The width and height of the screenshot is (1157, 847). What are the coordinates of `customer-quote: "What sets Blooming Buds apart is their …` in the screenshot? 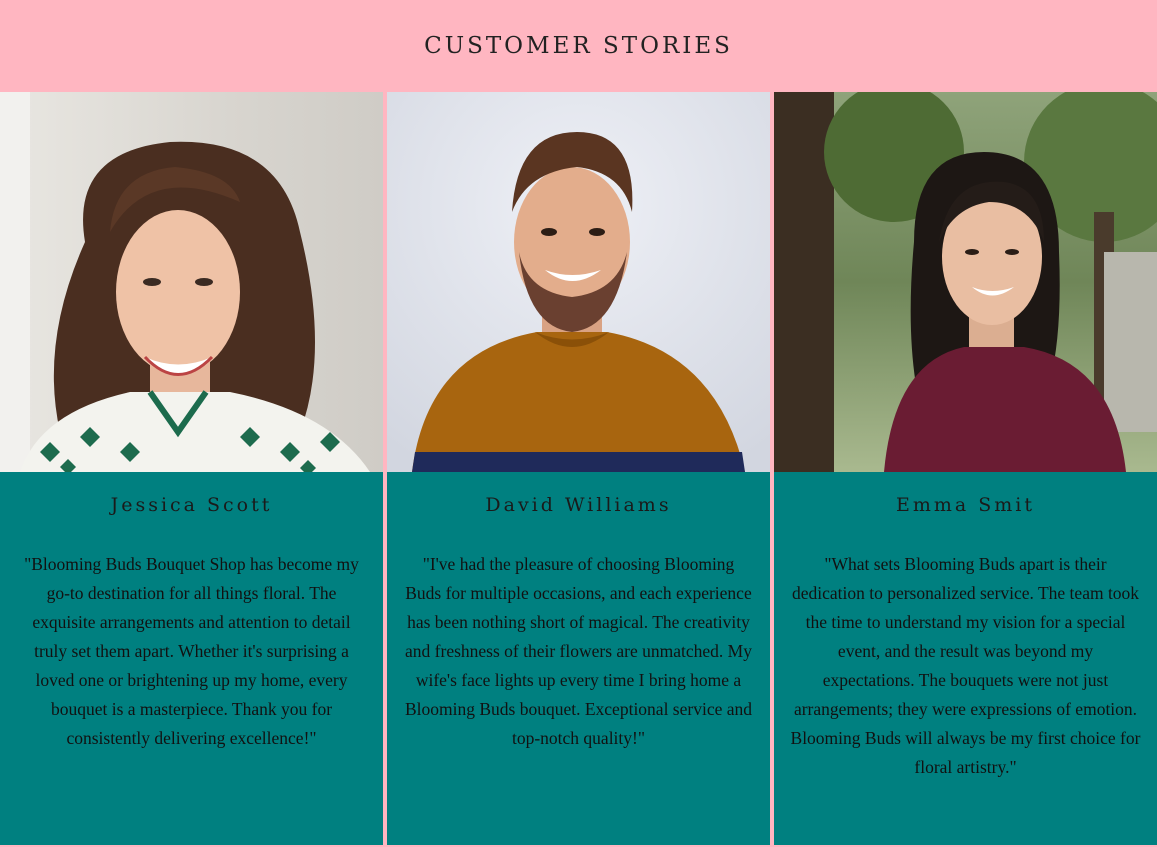 It's located at (965, 665).